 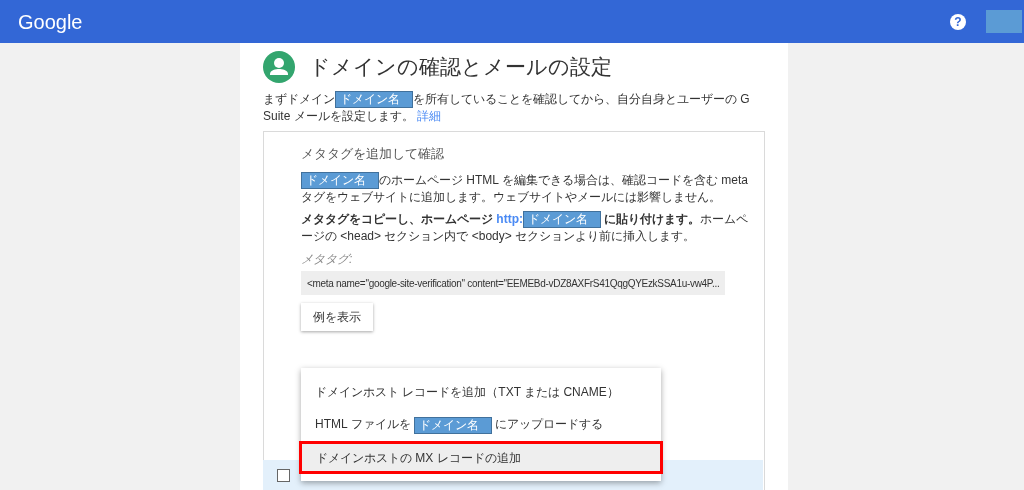 I want to click on section-title: メタタグを追加して確認, so click(x=373, y=154).